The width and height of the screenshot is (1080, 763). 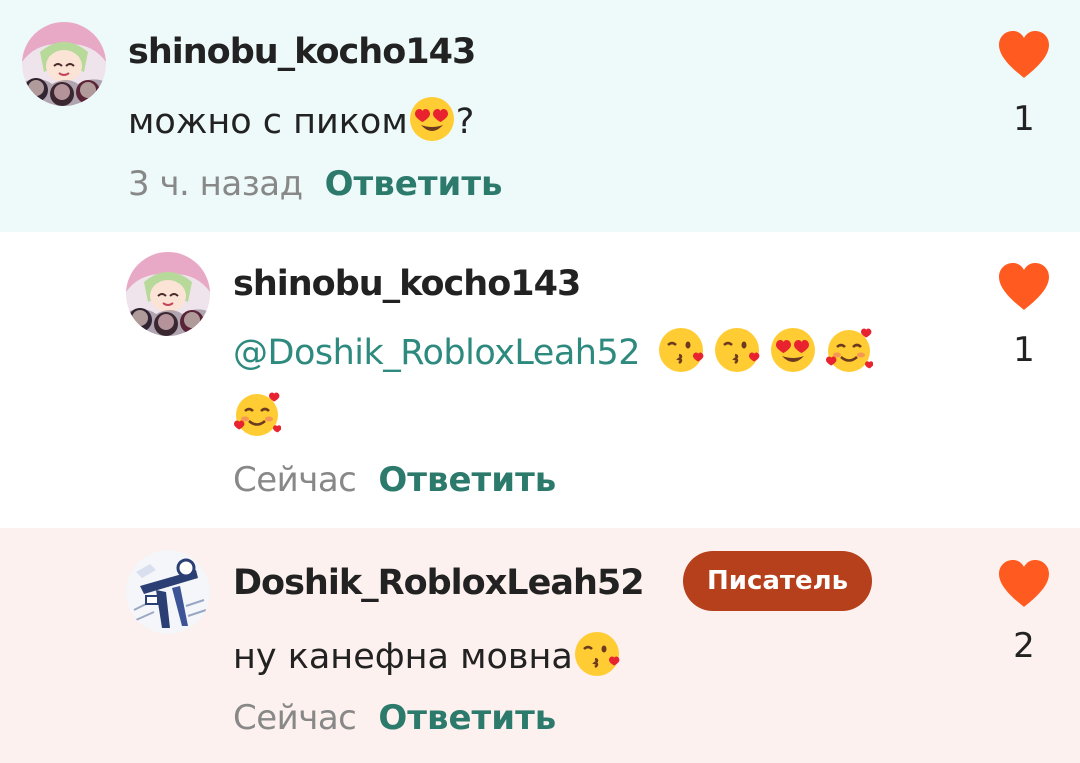 What do you see at coordinates (403, 657) in the screenshot?
I see `comment-text-content: ну канефна мовна` at bounding box center [403, 657].